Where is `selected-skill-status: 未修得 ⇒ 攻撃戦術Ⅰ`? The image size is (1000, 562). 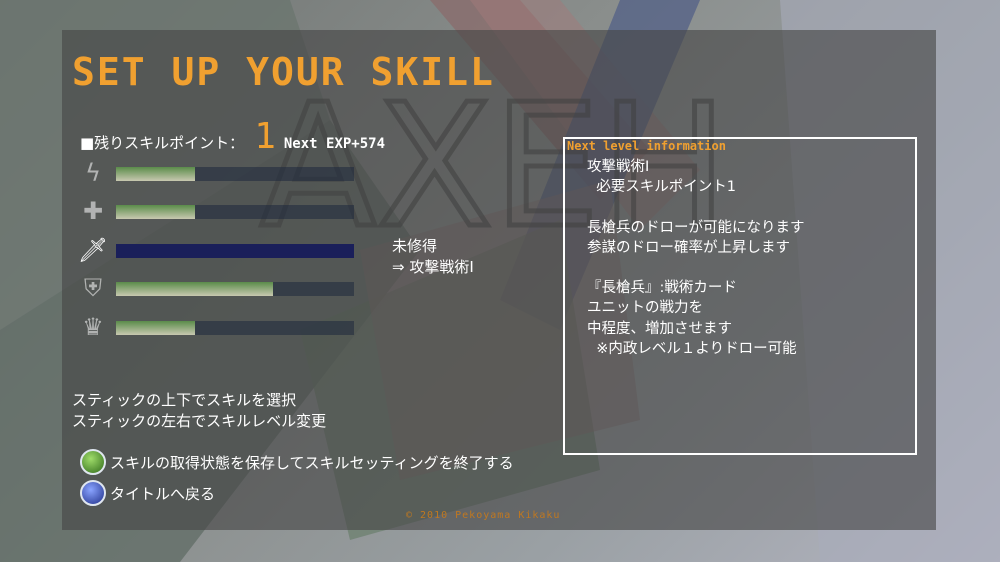
selected-skill-status: 未修得 ⇒ 攻撃戦術Ⅰ is located at coordinates (433, 257).